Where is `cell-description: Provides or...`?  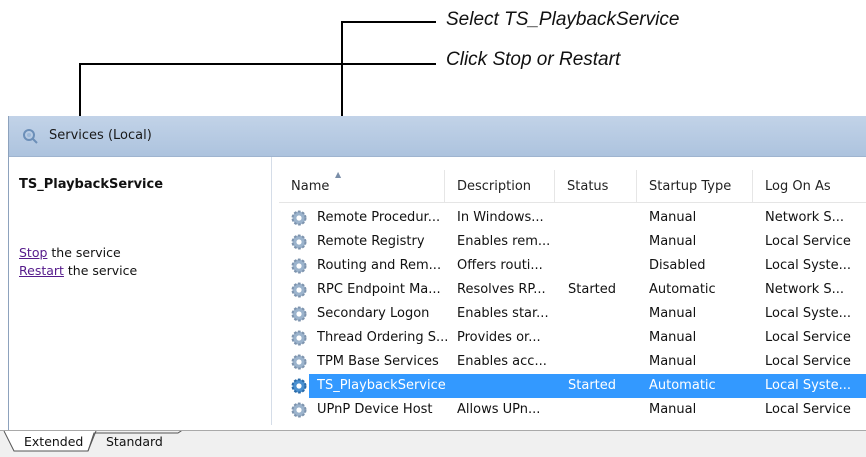
cell-description: Provides or... is located at coordinates (499, 337).